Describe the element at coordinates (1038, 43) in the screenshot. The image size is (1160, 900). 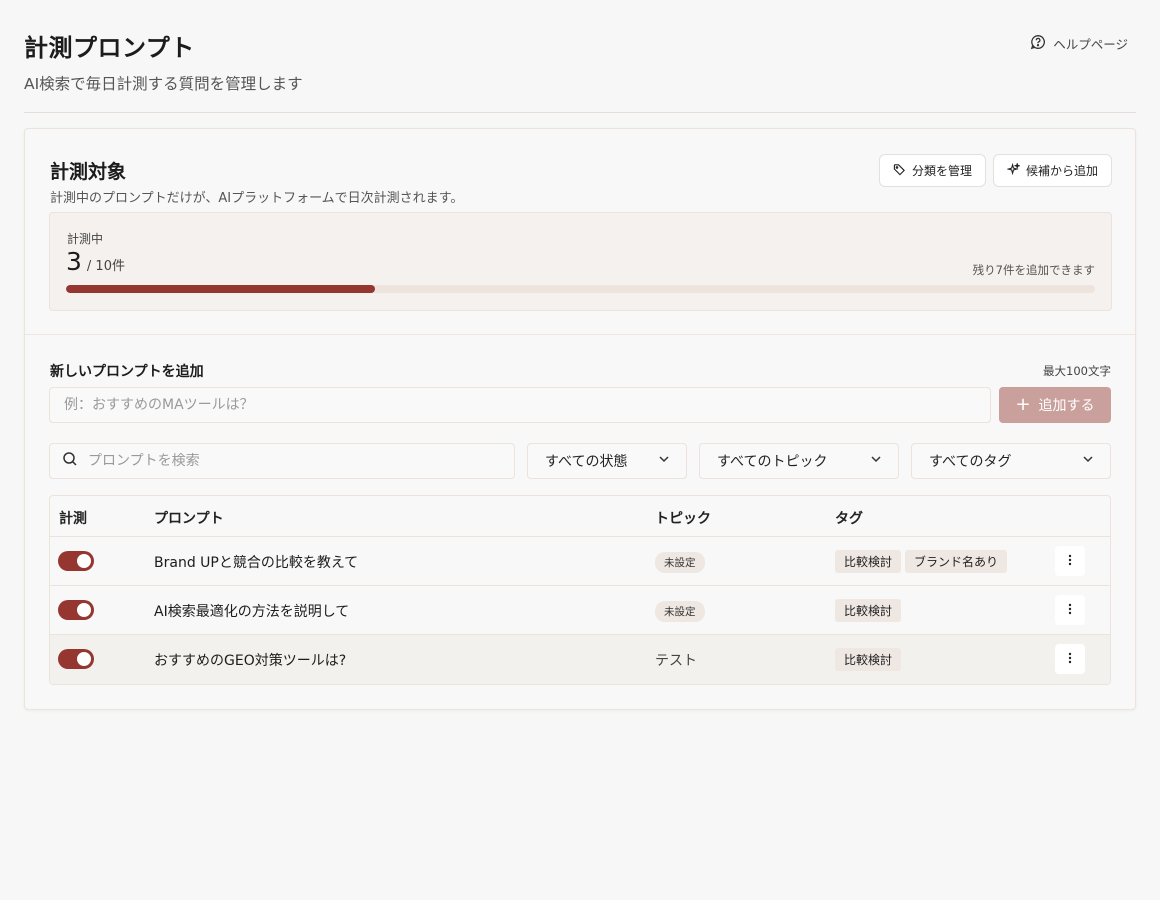
I see `help-circle-icon` at that location.